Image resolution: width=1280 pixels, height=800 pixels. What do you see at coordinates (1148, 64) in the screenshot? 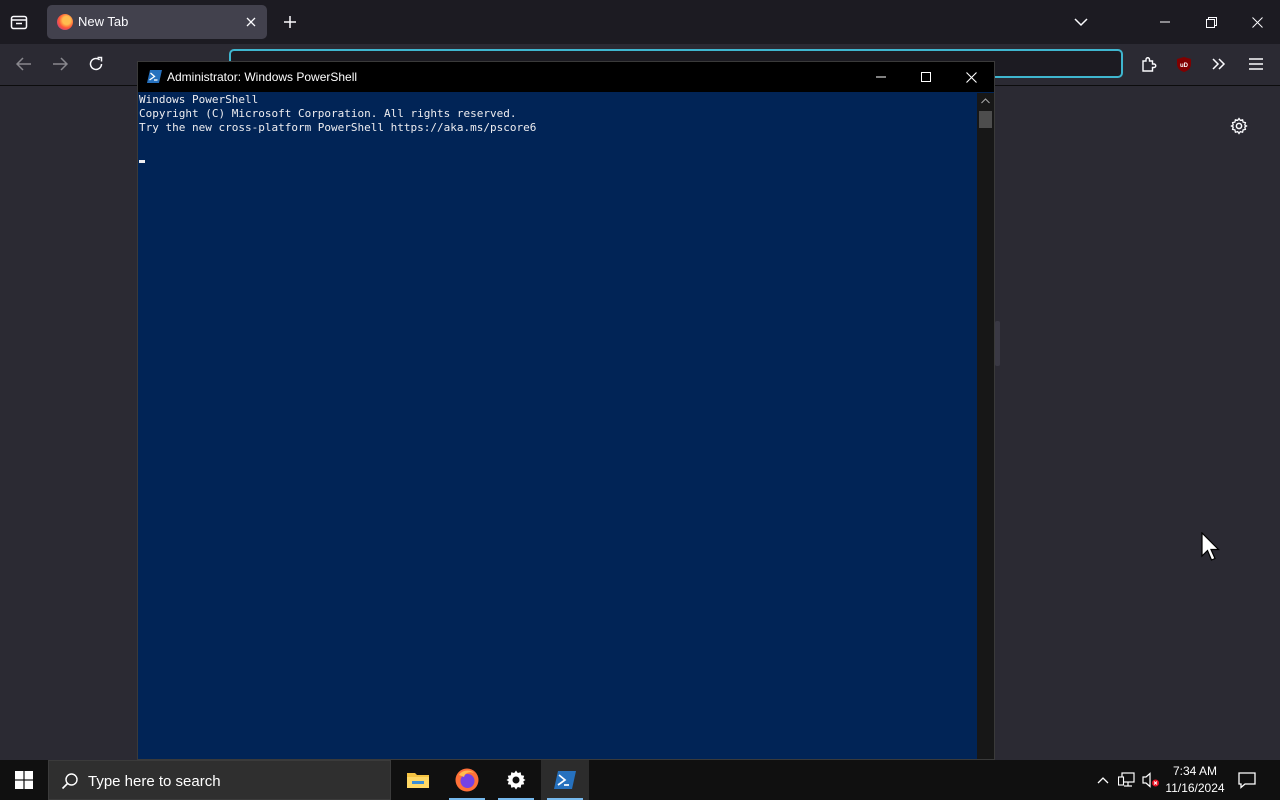
I see `extensions-puzzle-icon` at bounding box center [1148, 64].